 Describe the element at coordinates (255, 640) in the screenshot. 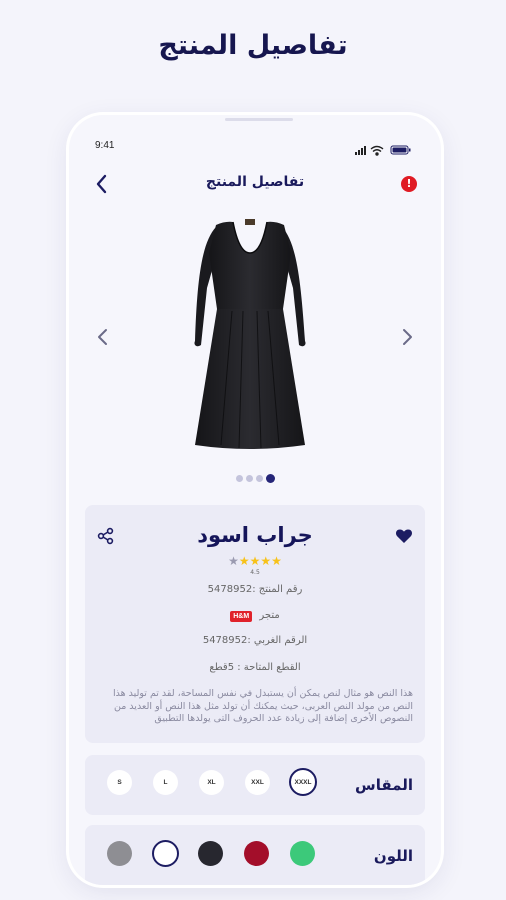

I see `western-number: الرقم الغربي :5478952` at that location.